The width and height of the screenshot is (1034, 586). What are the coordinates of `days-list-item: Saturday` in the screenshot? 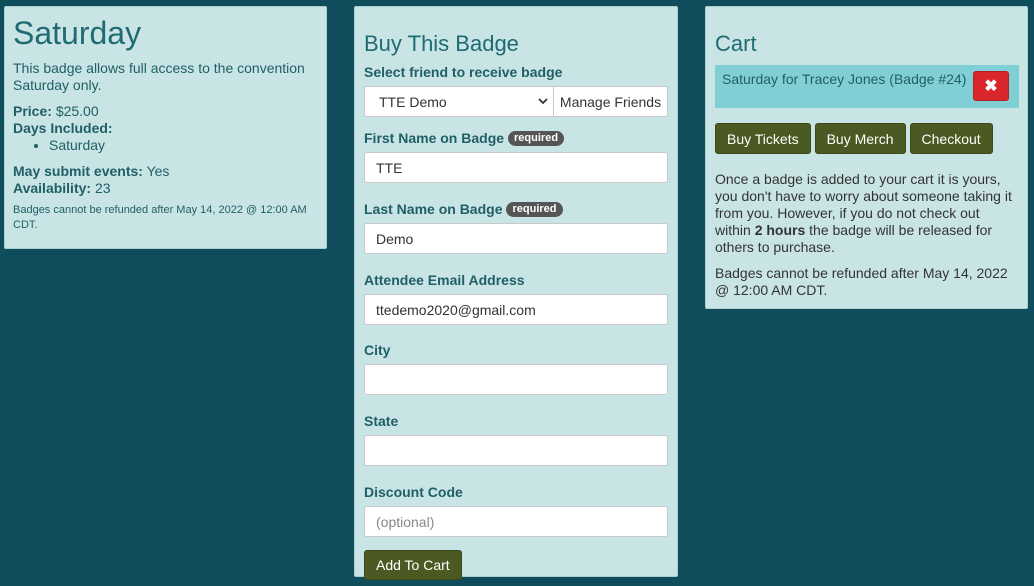 It's located at (183, 145).